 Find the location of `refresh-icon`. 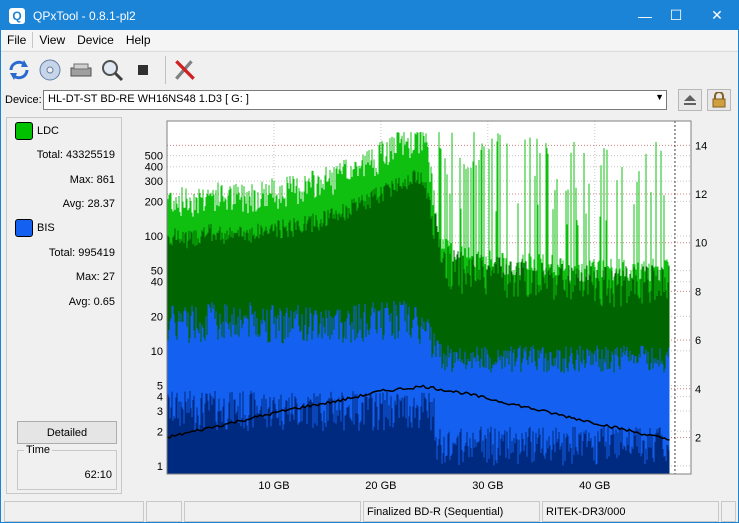

refresh-icon is located at coordinates (19, 69).